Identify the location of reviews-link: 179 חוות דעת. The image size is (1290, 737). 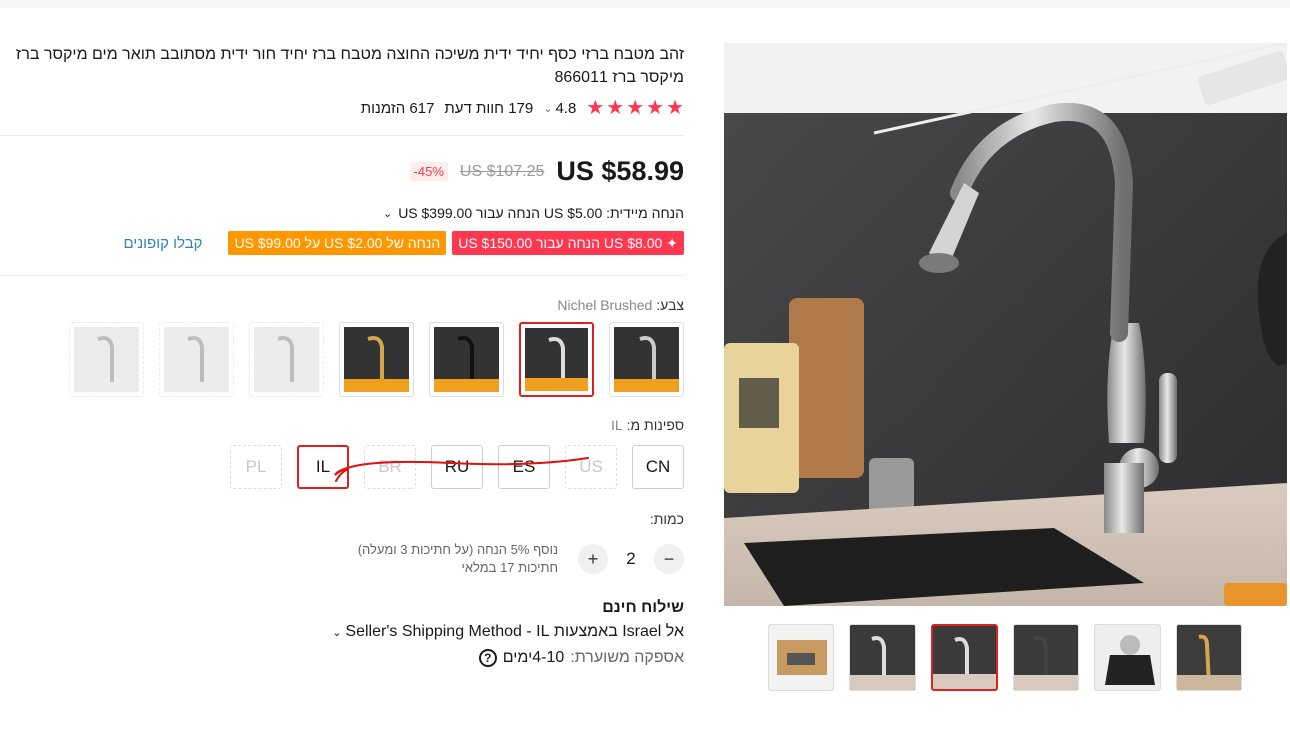
(488, 108).